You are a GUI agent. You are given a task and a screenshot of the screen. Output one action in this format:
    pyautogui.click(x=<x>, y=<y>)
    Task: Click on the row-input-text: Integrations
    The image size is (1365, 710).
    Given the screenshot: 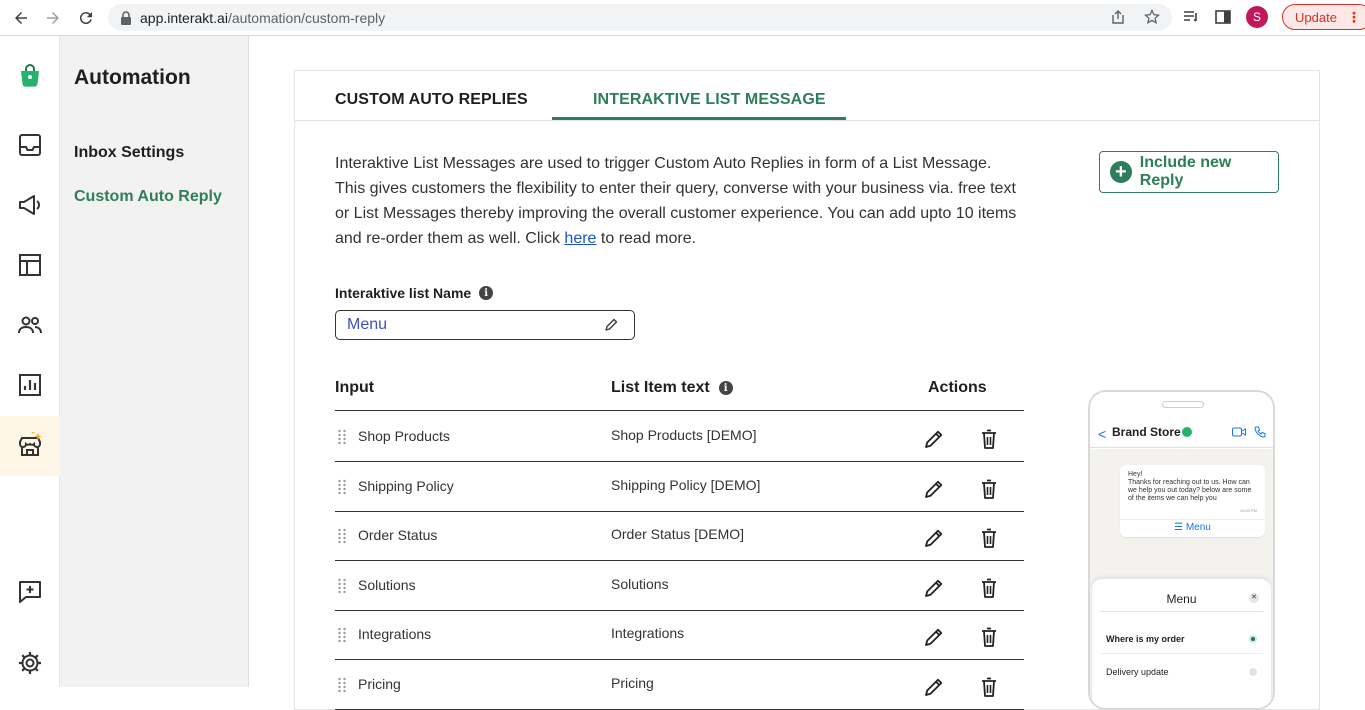 What is the action you would take?
    pyautogui.click(x=395, y=634)
    